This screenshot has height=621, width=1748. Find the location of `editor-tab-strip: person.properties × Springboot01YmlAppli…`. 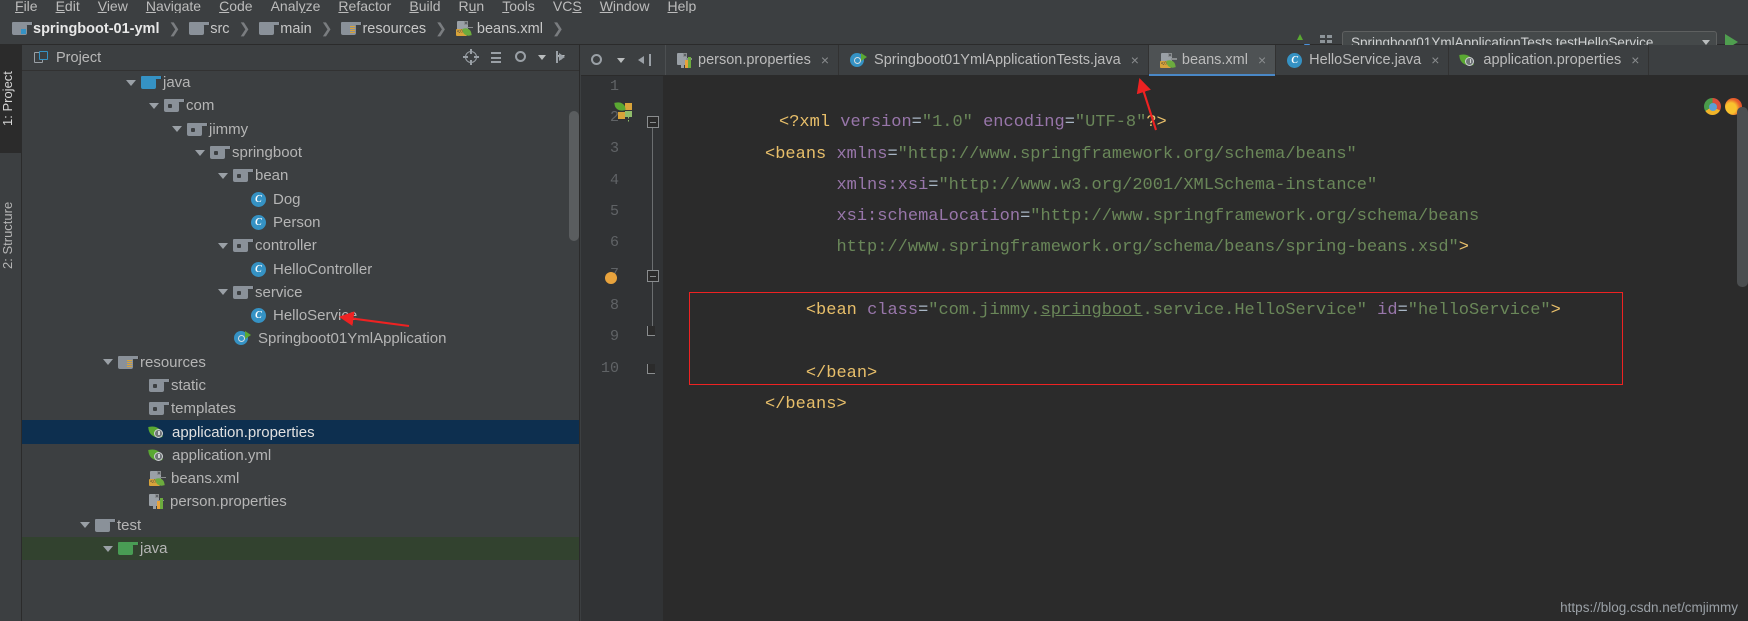

editor-tab-strip: person.properties × Springboot01YmlAppli… is located at coordinates (1164, 60).